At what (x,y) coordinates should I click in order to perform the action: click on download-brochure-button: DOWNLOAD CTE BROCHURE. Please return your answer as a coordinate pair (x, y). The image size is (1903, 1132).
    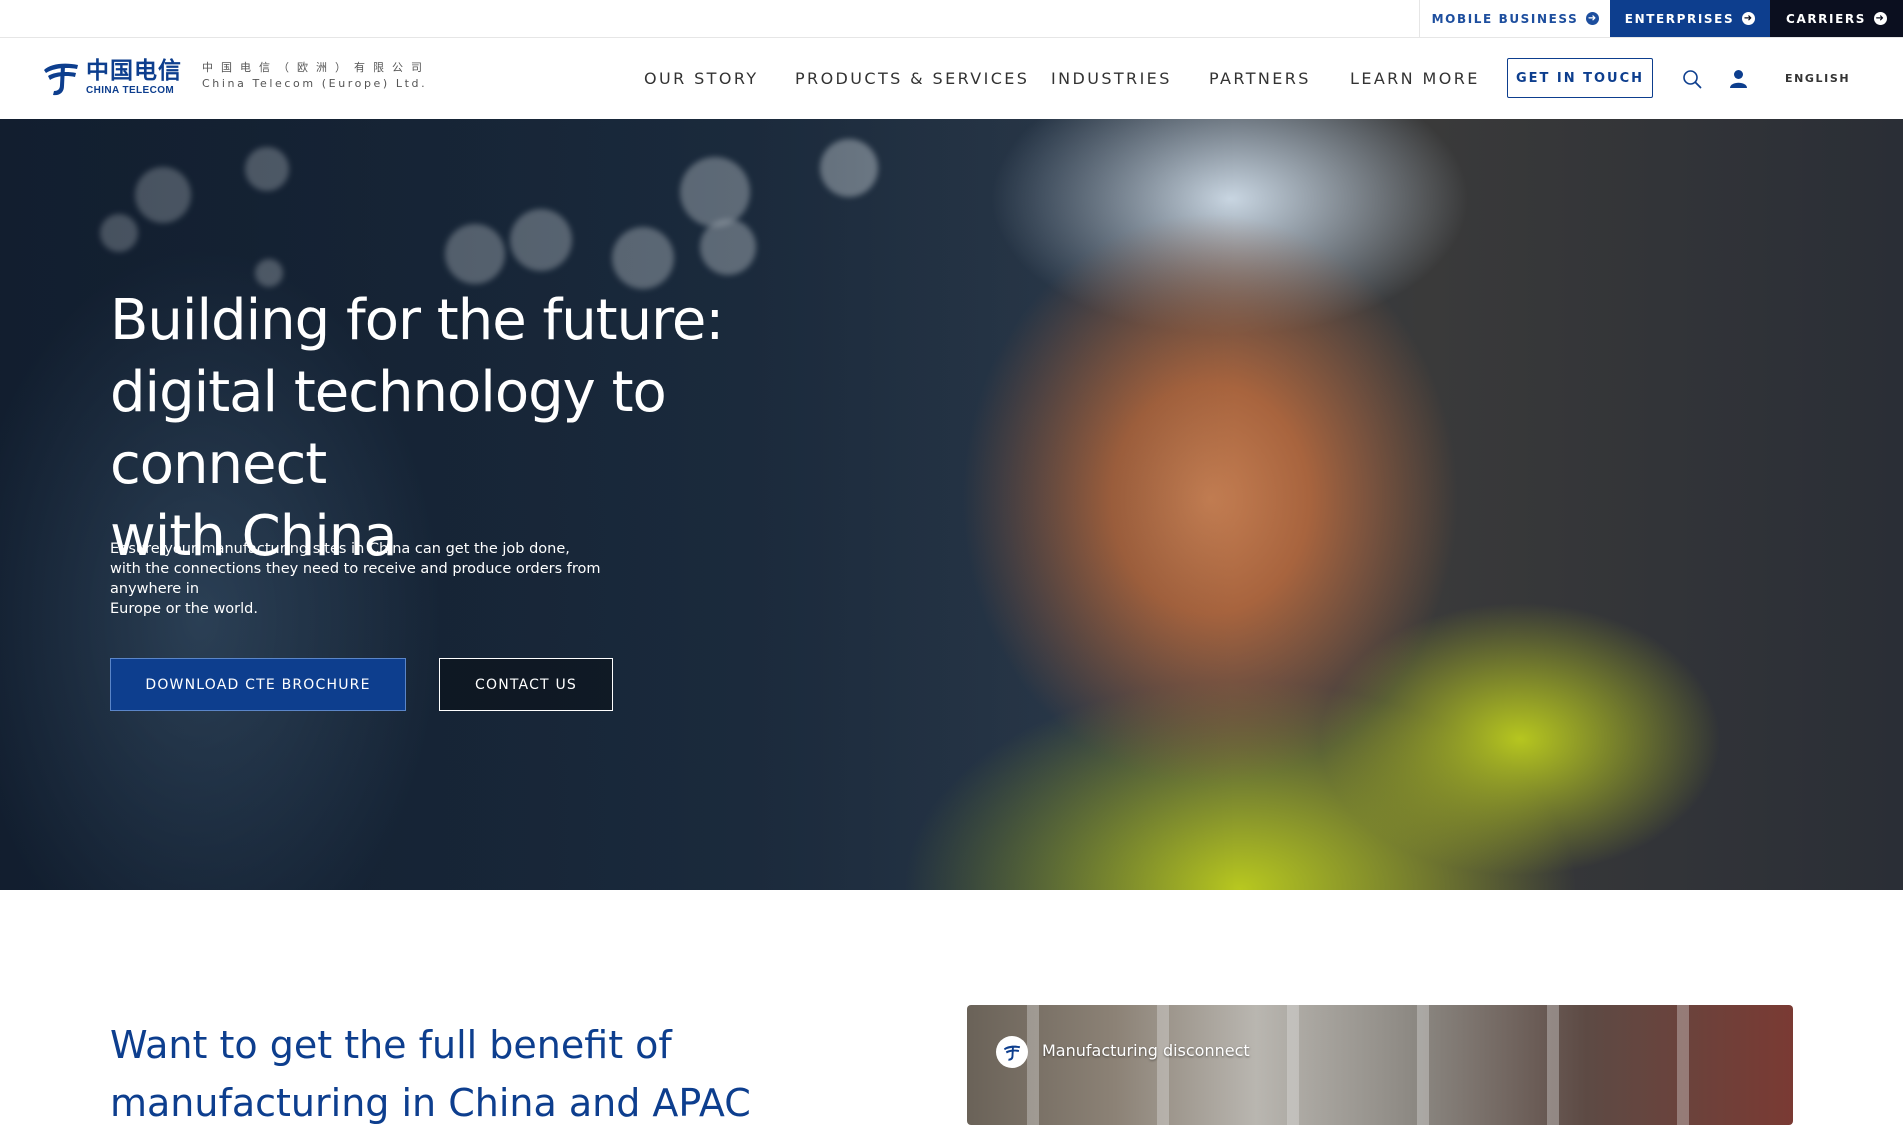
    Looking at the image, I should click on (258, 684).